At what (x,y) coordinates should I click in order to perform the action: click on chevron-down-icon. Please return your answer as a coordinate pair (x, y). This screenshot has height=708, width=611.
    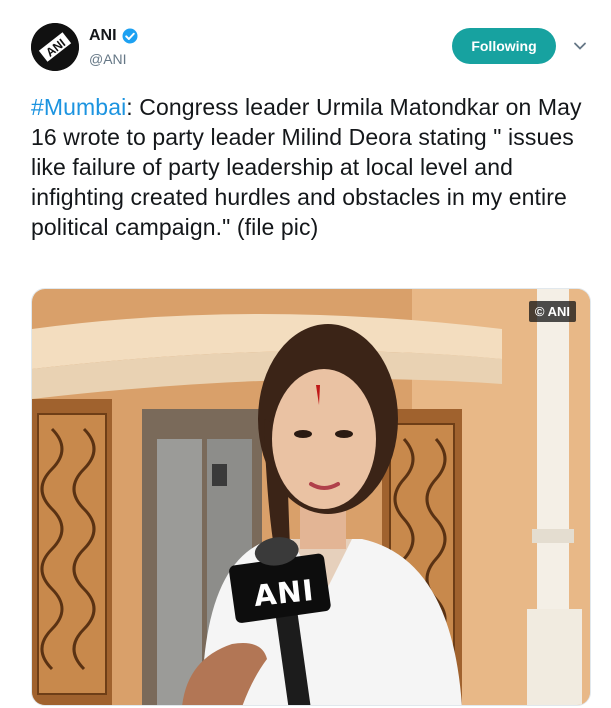
    Looking at the image, I should click on (580, 46).